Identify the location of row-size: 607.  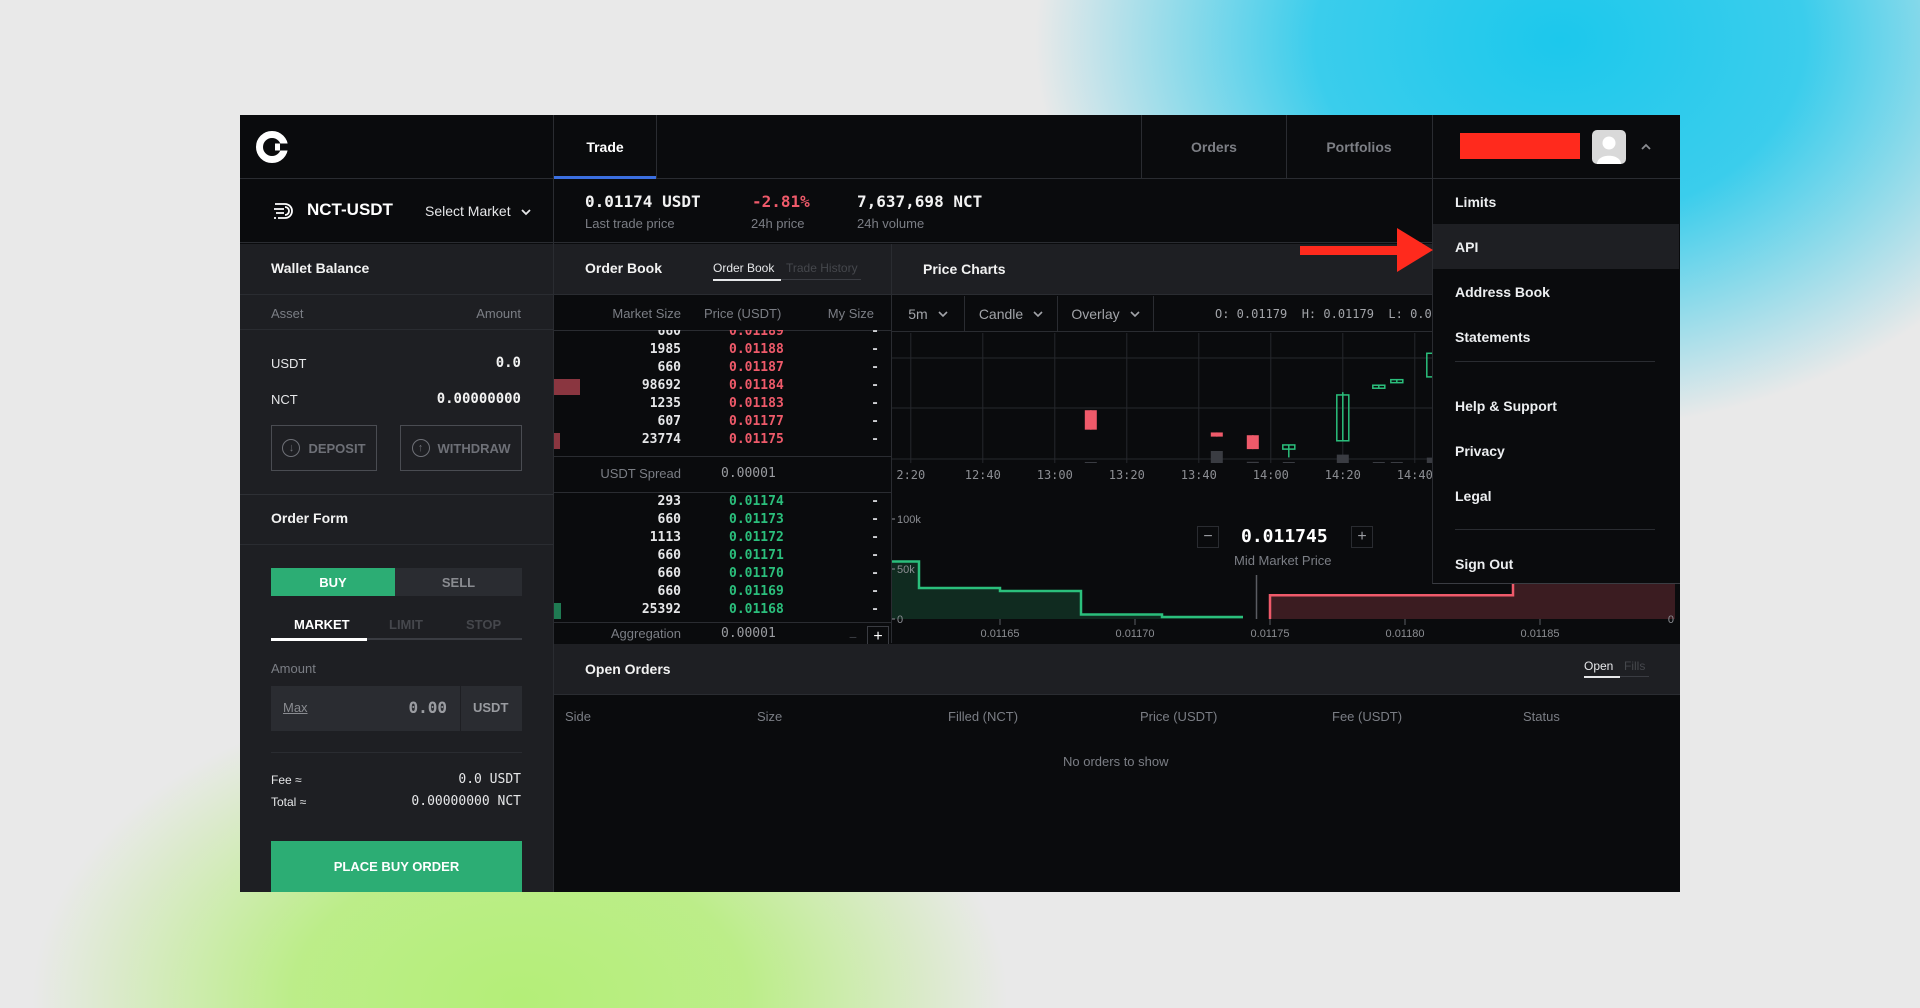
(669, 421).